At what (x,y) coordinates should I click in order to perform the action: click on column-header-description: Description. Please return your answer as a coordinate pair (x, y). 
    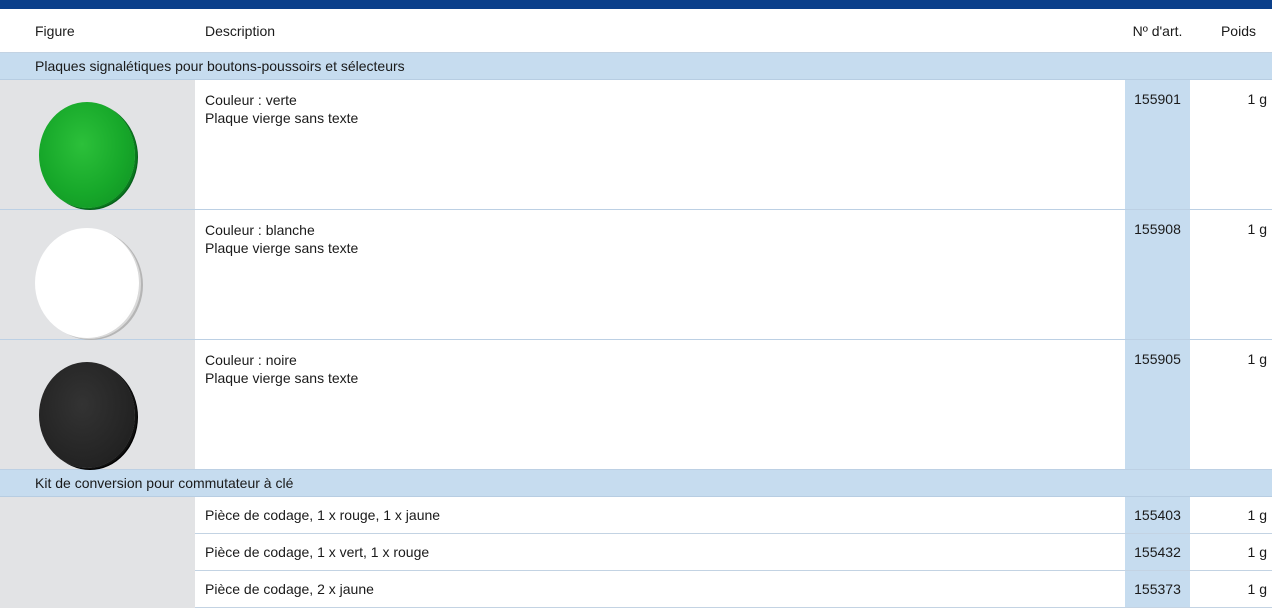
    Looking at the image, I should click on (660, 31).